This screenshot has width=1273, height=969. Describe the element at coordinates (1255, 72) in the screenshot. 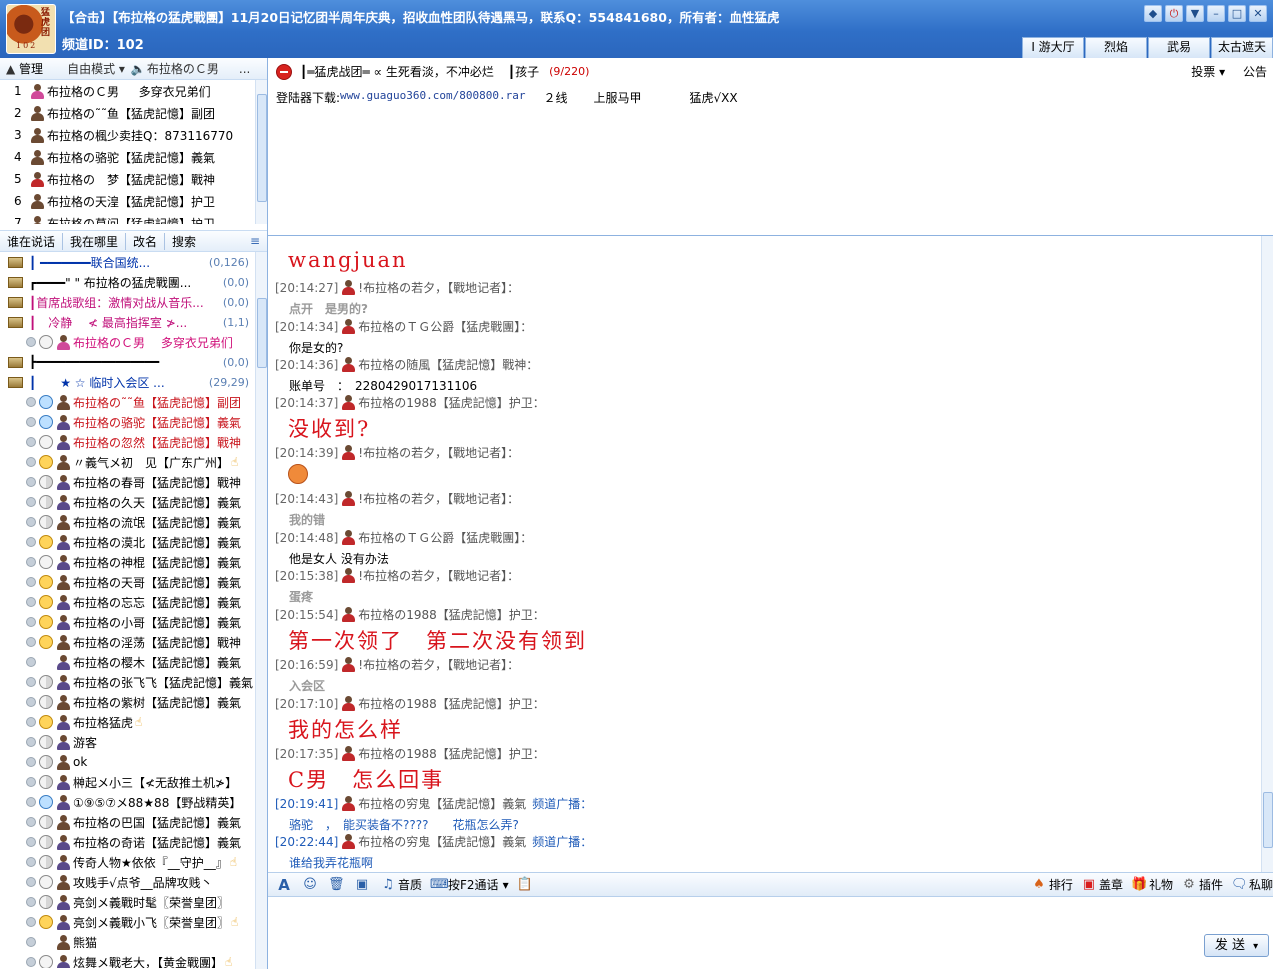

I see `announce-button: 公告` at that location.